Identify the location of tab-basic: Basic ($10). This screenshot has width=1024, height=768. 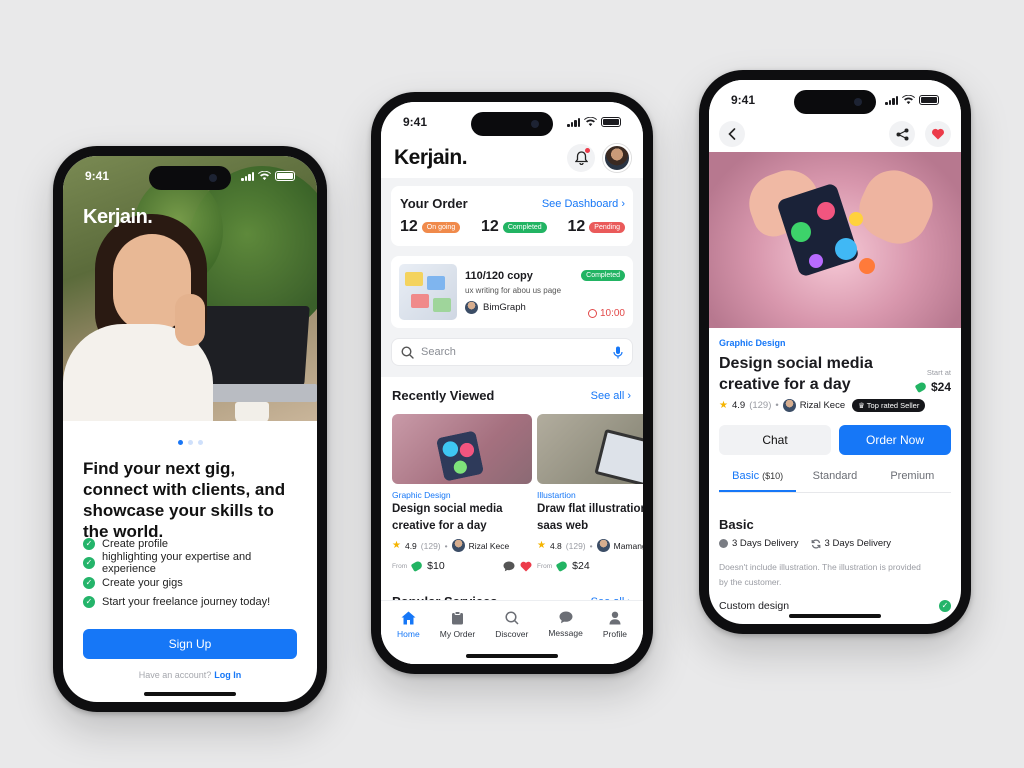
(758, 481).